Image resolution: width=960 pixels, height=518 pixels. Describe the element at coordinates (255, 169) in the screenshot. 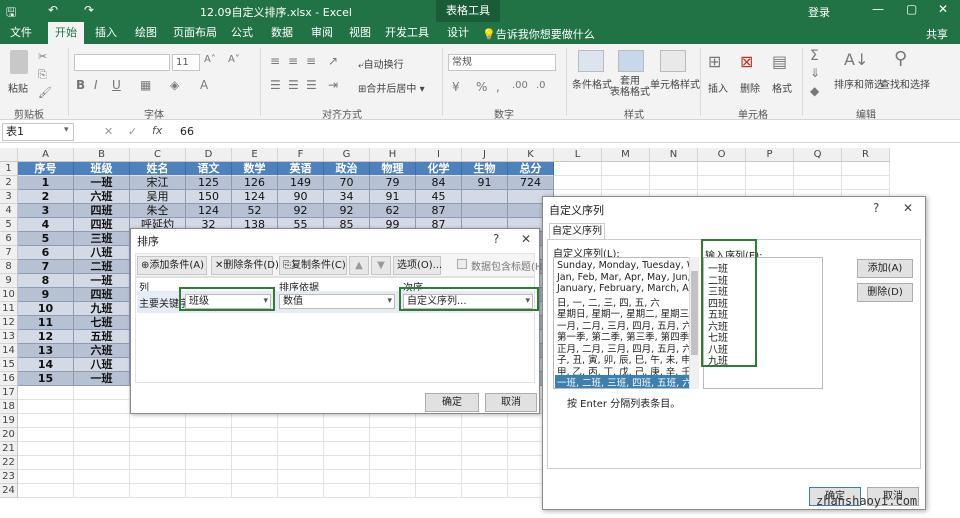

I see `table-header-cell: 数学` at that location.